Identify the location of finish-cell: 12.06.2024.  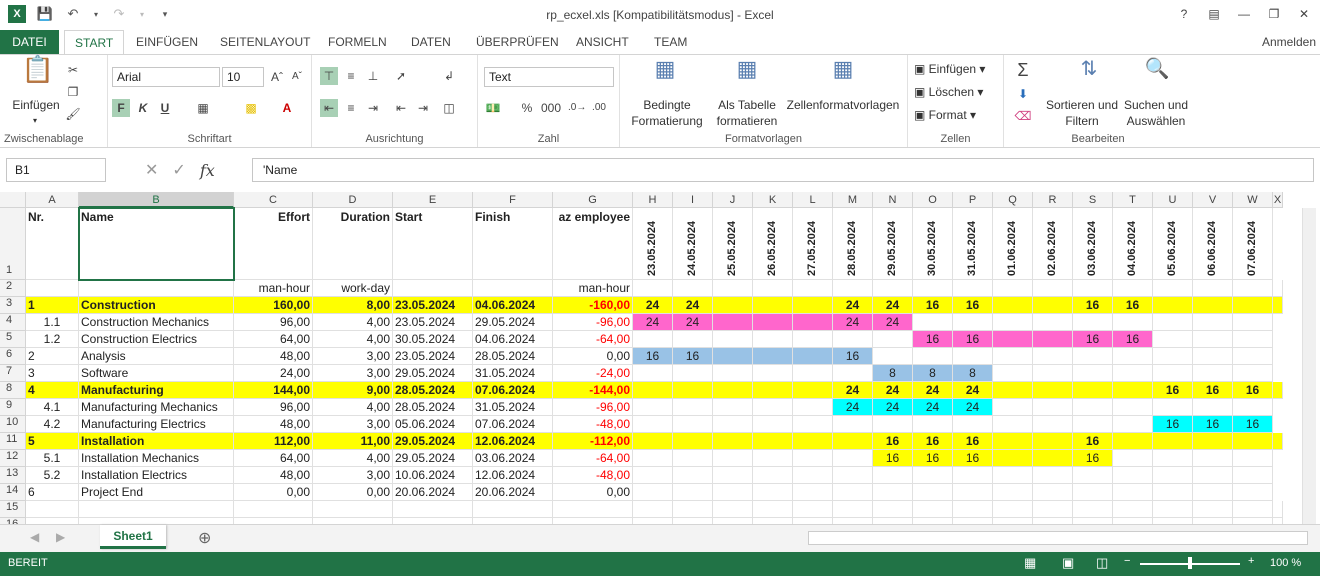
(513, 441).